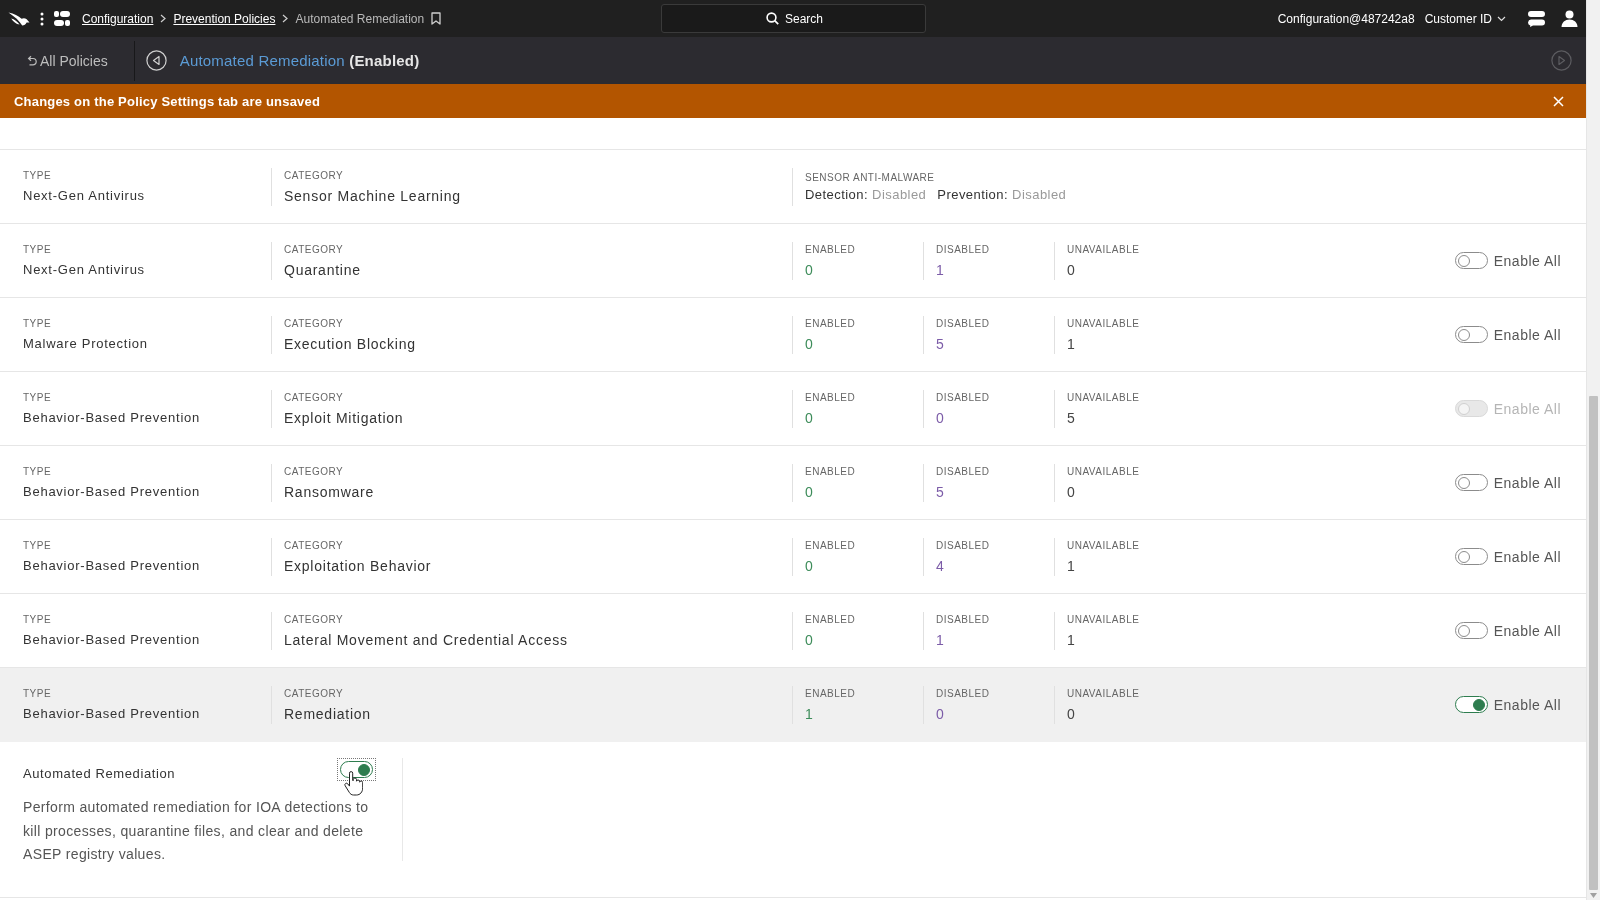 The image size is (1600, 900). What do you see at coordinates (31, 60) in the screenshot?
I see `undo-icon` at bounding box center [31, 60].